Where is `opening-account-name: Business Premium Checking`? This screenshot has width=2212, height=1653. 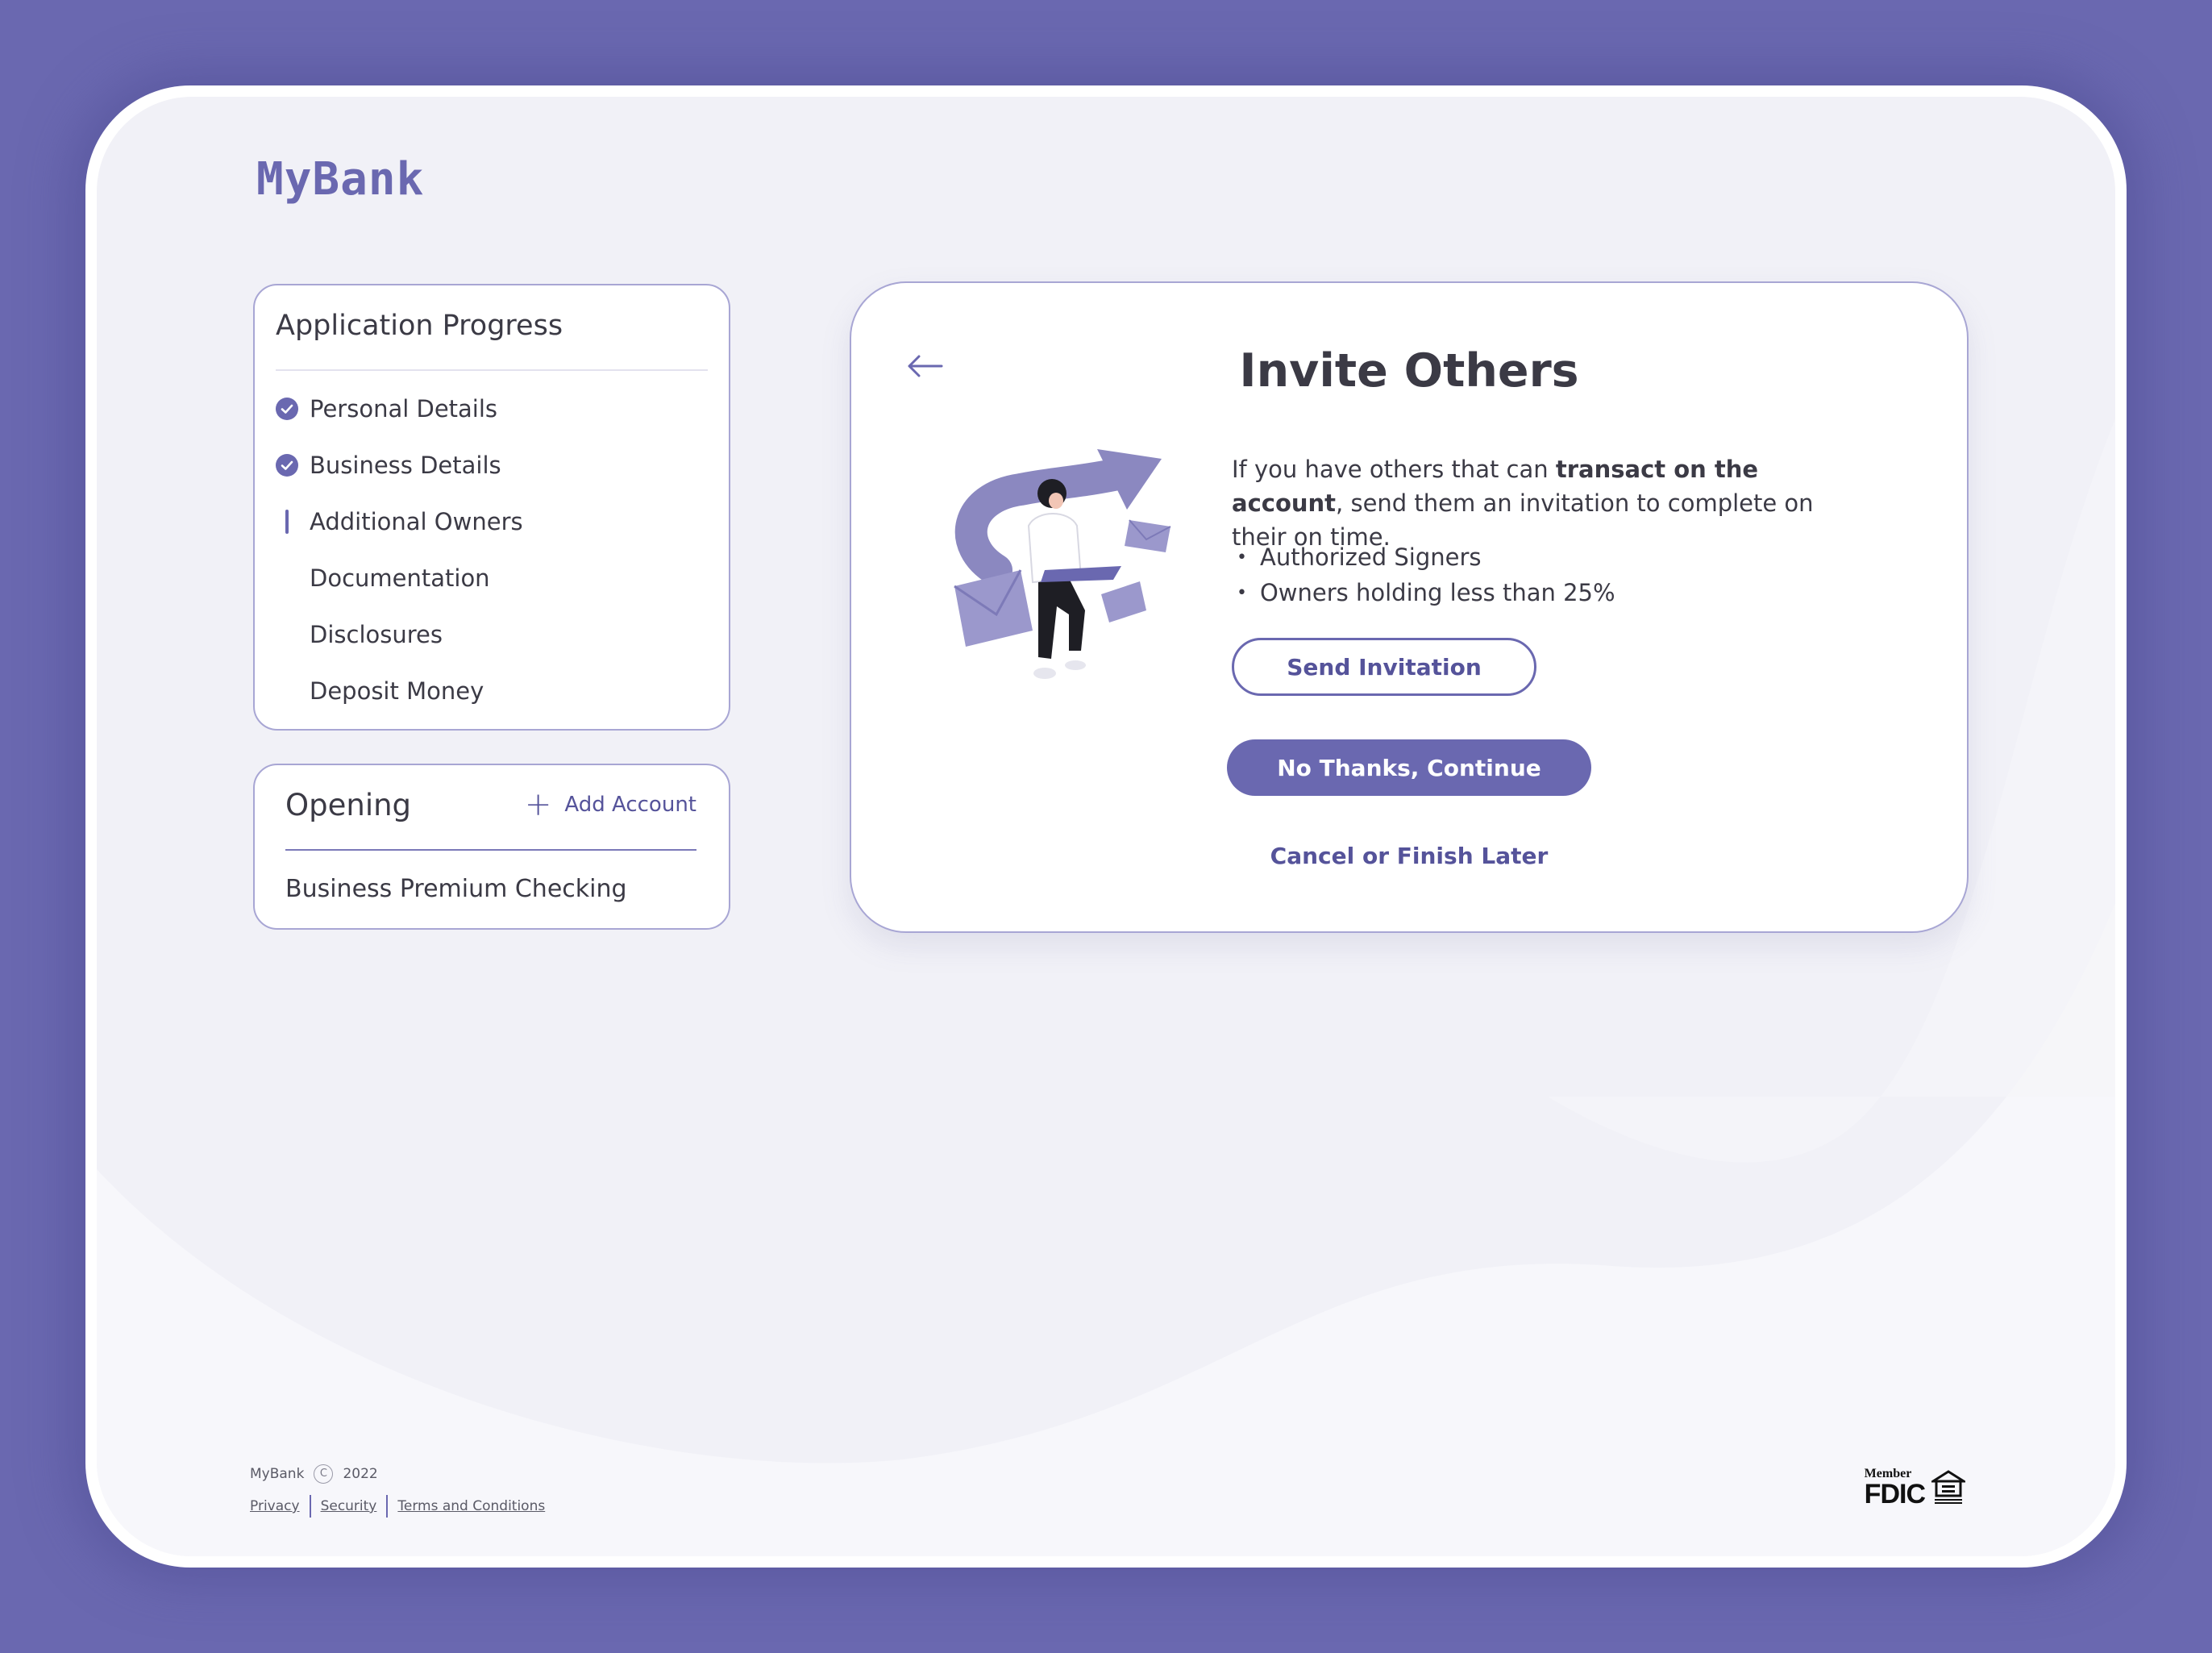
opening-account-name: Business Premium Checking is located at coordinates (456, 889).